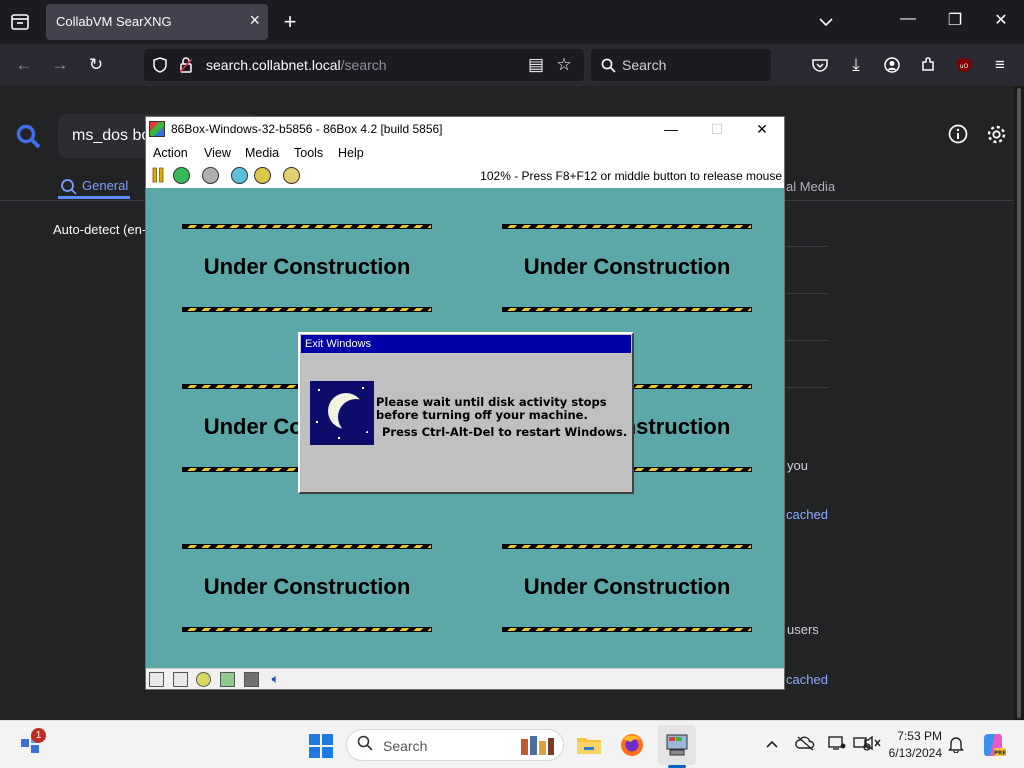 Image resolution: width=1024 pixels, height=768 pixels. Describe the element at coordinates (99, 229) in the screenshot. I see `language-select: Auto-detect (en-` at that location.